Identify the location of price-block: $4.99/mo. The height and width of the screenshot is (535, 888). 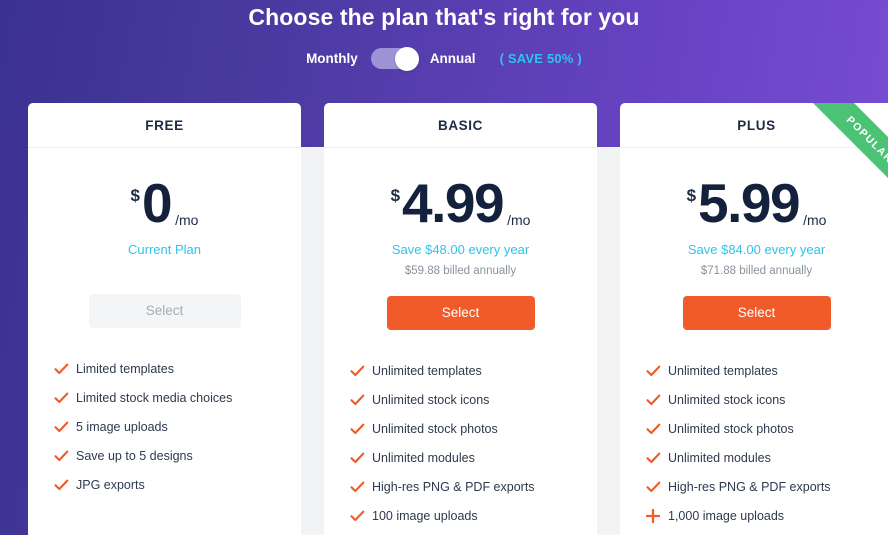
(460, 205).